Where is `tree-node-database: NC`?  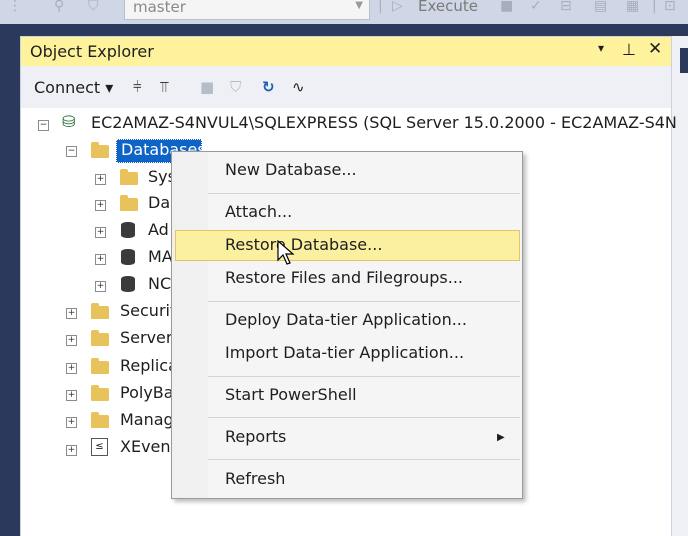
tree-node-database: NC is located at coordinates (159, 283).